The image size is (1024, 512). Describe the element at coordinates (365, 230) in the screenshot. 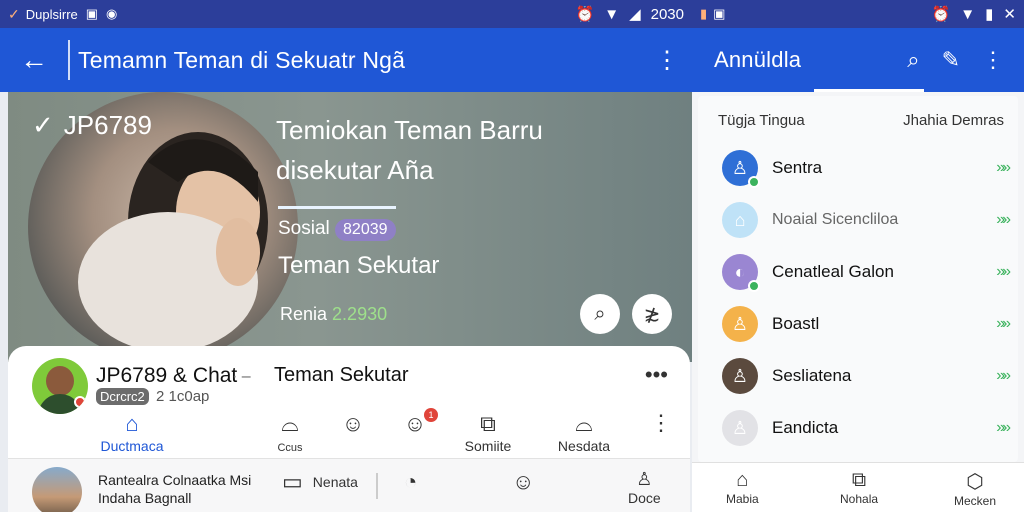

I see `social-pill: 82039` at that location.